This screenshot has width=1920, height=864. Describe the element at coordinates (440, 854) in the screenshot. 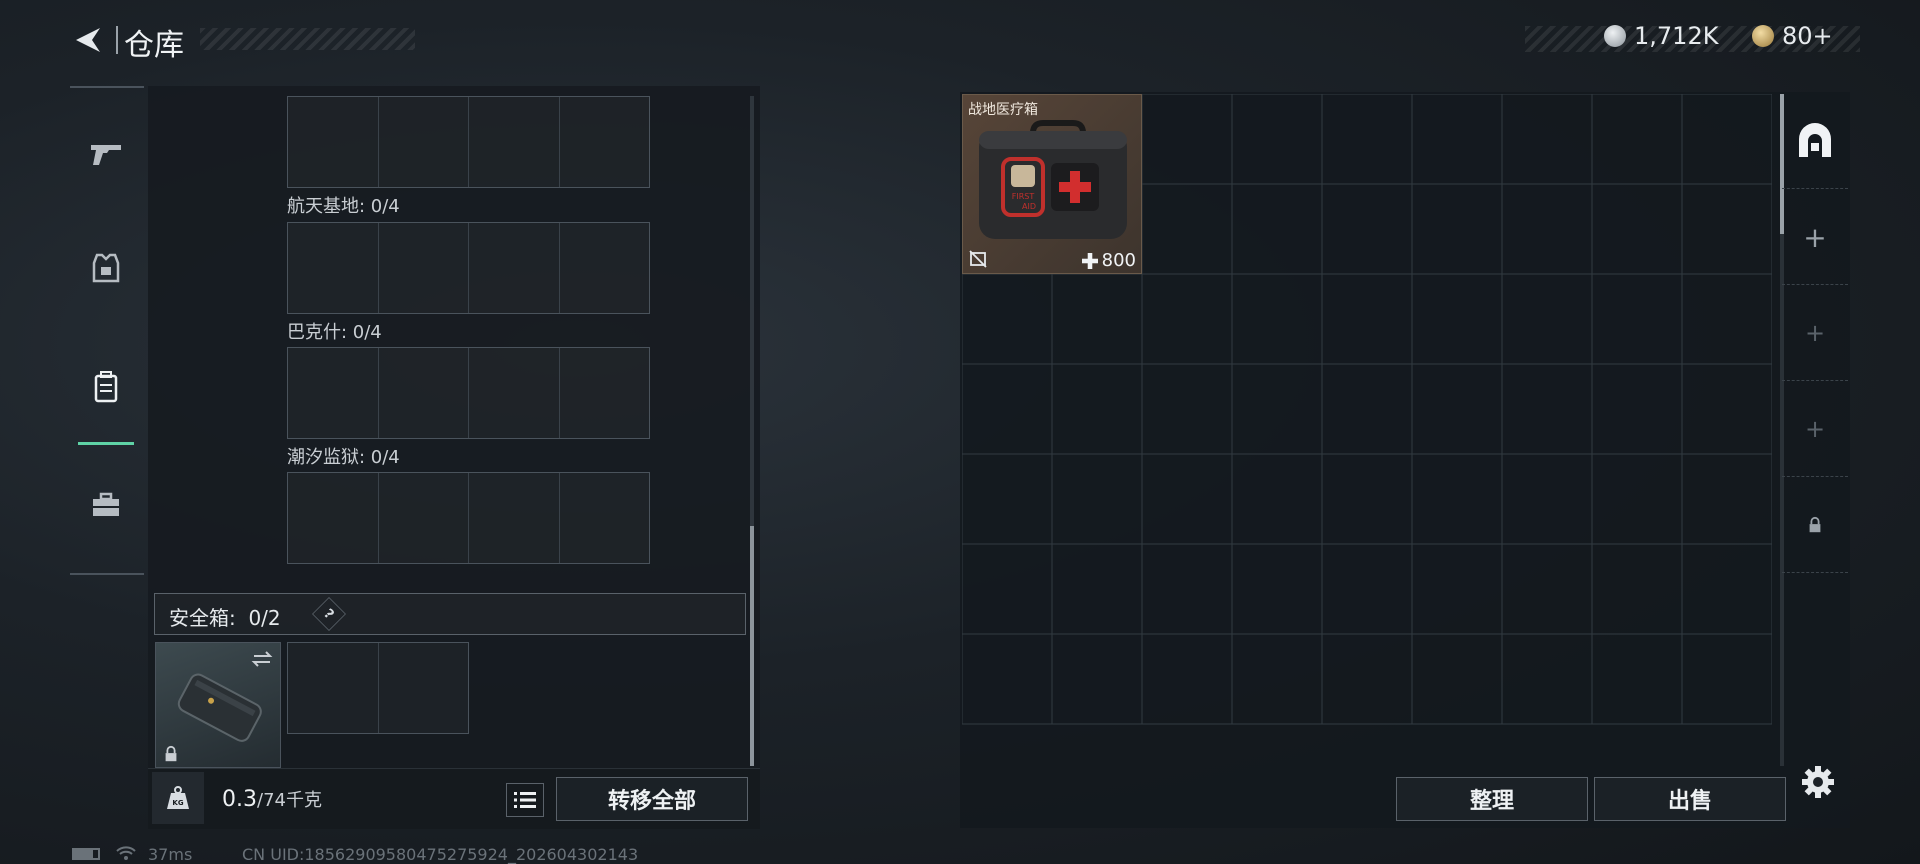

I see `user-uid: CN UID:18562909580475275924_202604302143` at that location.